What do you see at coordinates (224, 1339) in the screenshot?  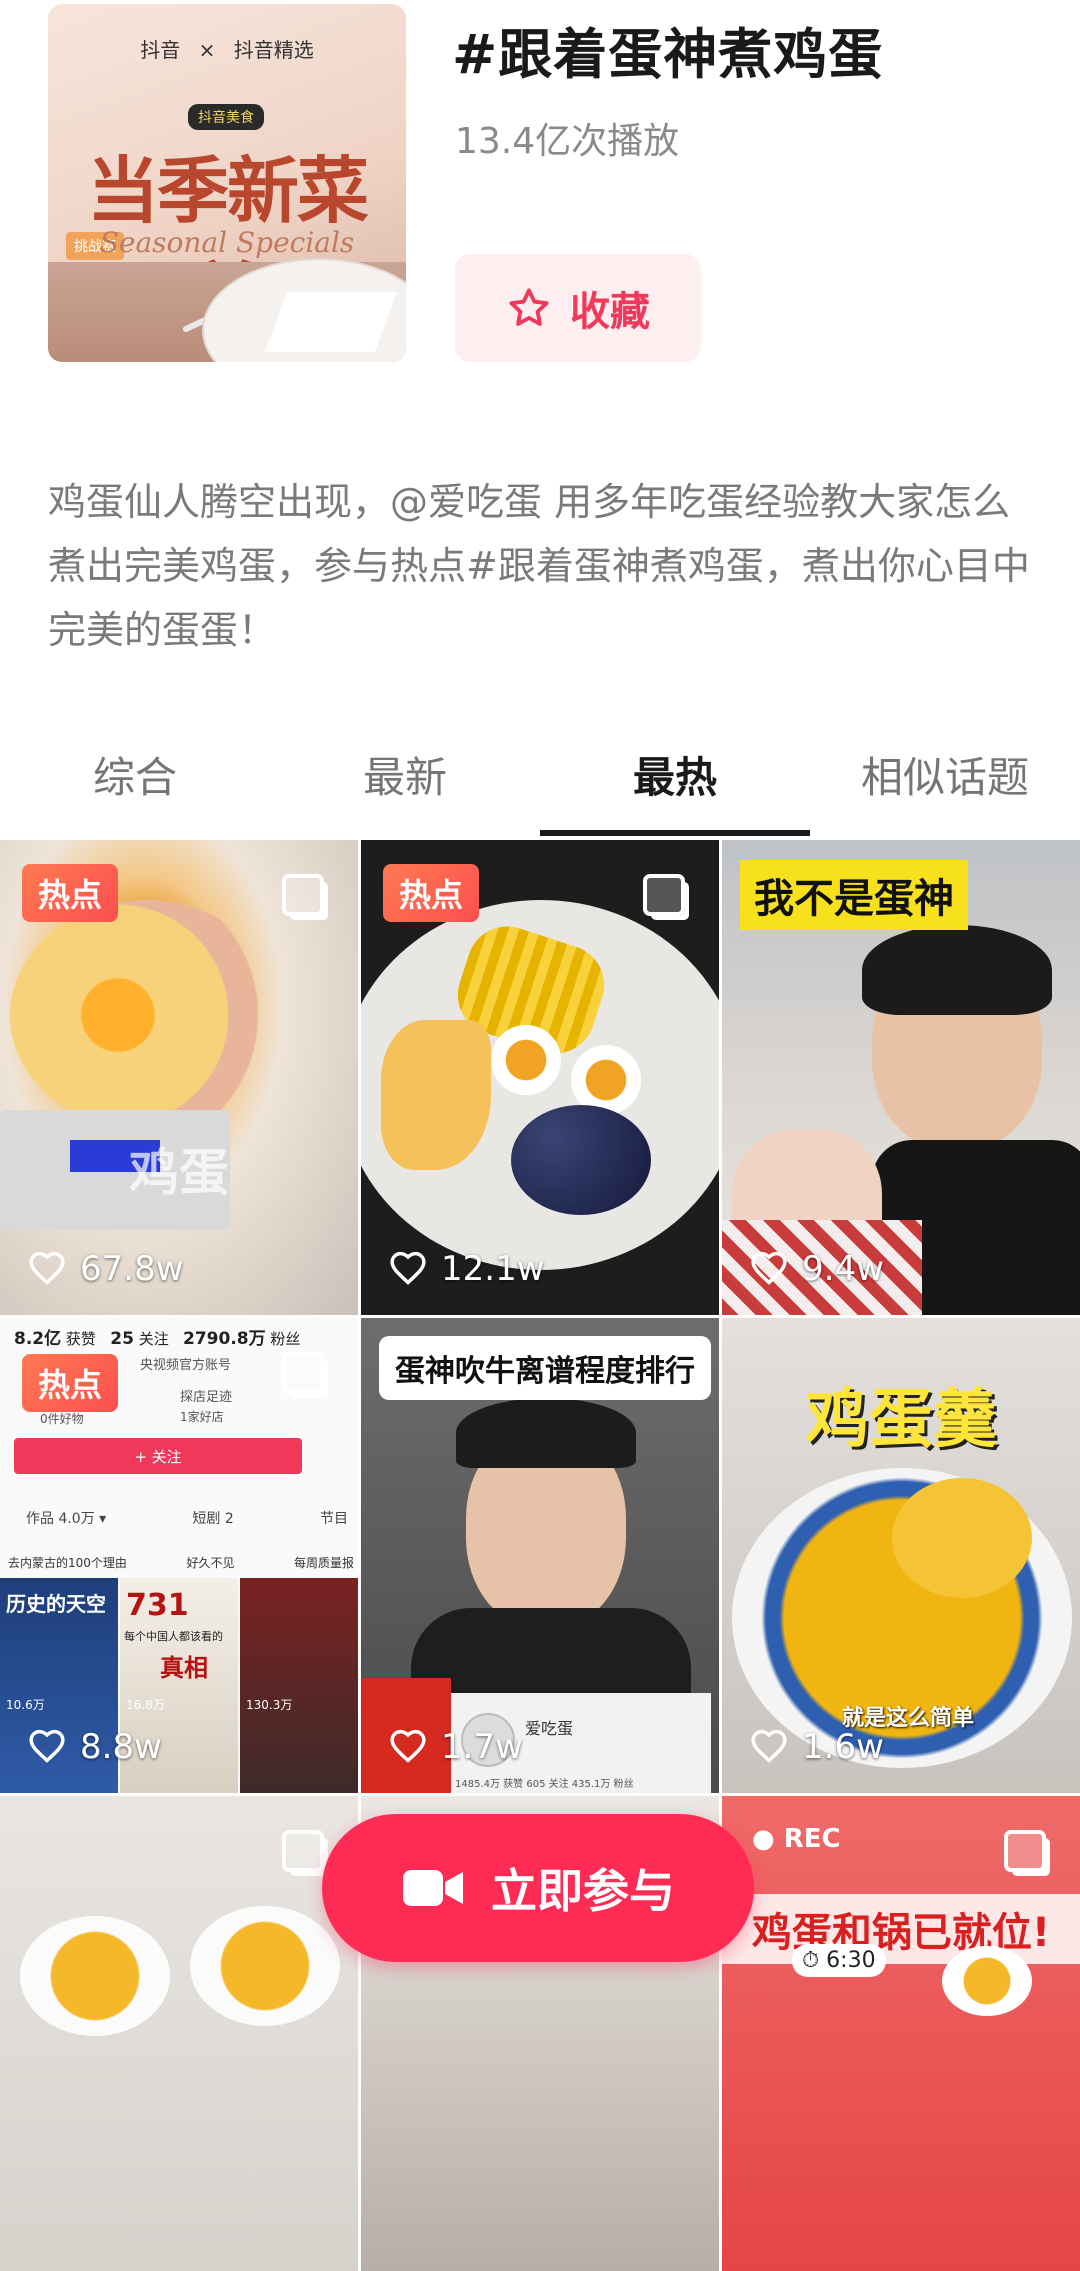 I see `stat-value: 2790.8万` at bounding box center [224, 1339].